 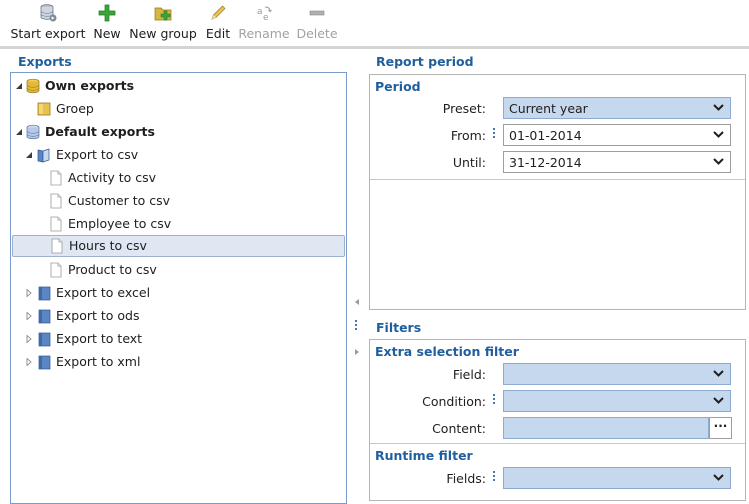 I want to click on start-export-button: Start export, so click(x=48, y=22).